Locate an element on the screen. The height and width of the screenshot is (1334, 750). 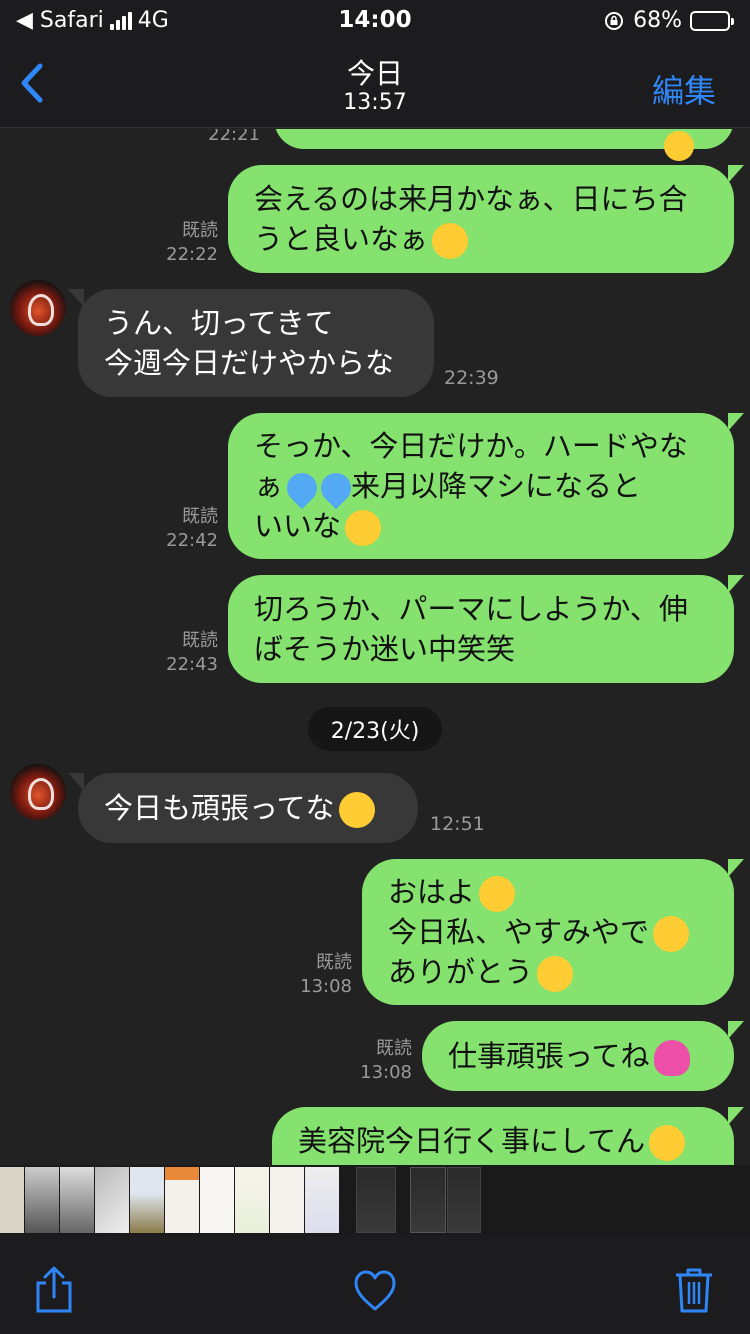
flushed-emoji-icon is located at coordinates (450, 241).